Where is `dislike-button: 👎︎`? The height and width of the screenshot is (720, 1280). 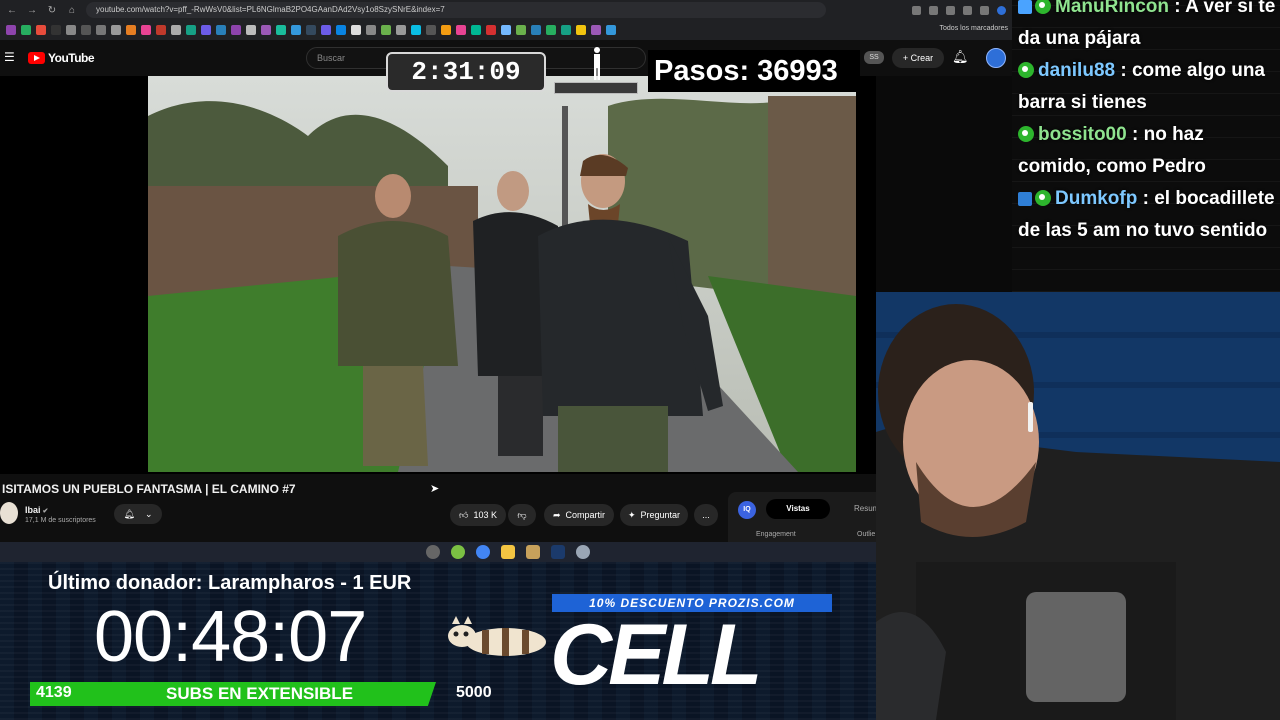
dislike-button: 👎︎ is located at coordinates (522, 515).